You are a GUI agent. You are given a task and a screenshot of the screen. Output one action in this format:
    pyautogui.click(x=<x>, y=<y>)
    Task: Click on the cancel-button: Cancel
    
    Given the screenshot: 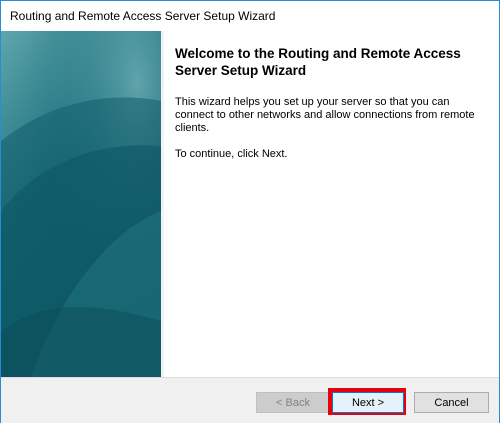 What is the action you would take?
    pyautogui.click(x=451, y=402)
    